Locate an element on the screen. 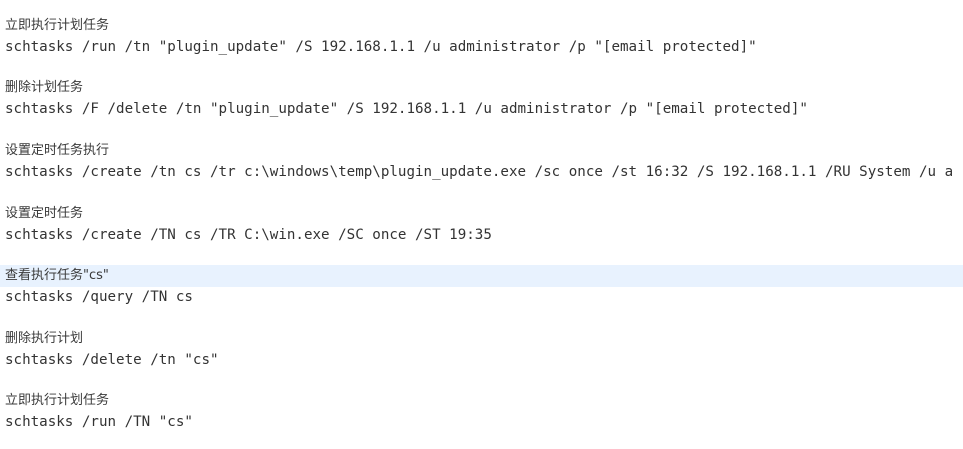  comment-line-run-cs: 立即执行计划任务 is located at coordinates (57, 400).